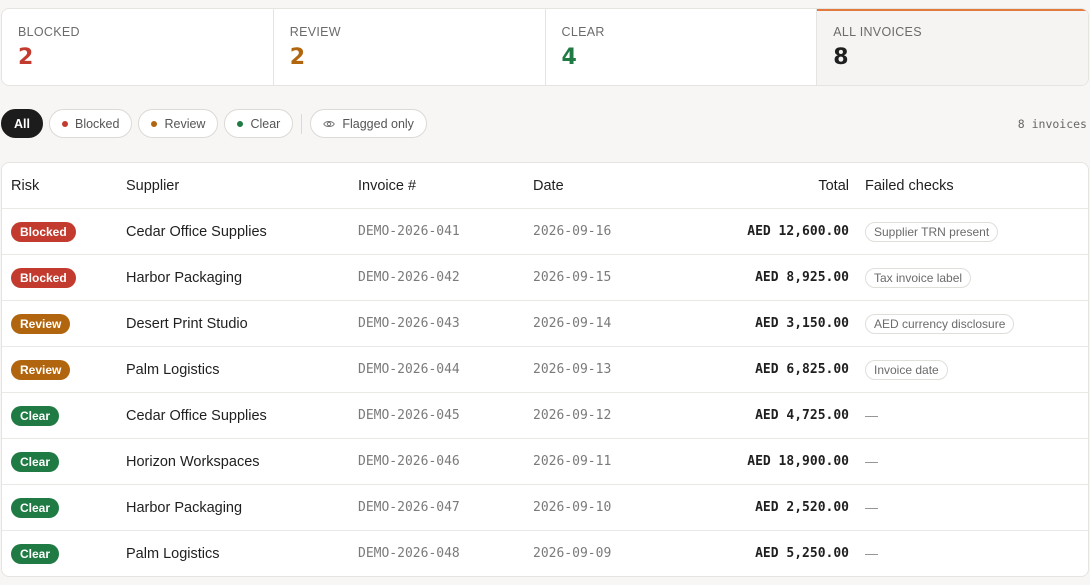  What do you see at coordinates (802, 553) in the screenshot?
I see `invoice-total: AED 5,250.00` at bounding box center [802, 553].